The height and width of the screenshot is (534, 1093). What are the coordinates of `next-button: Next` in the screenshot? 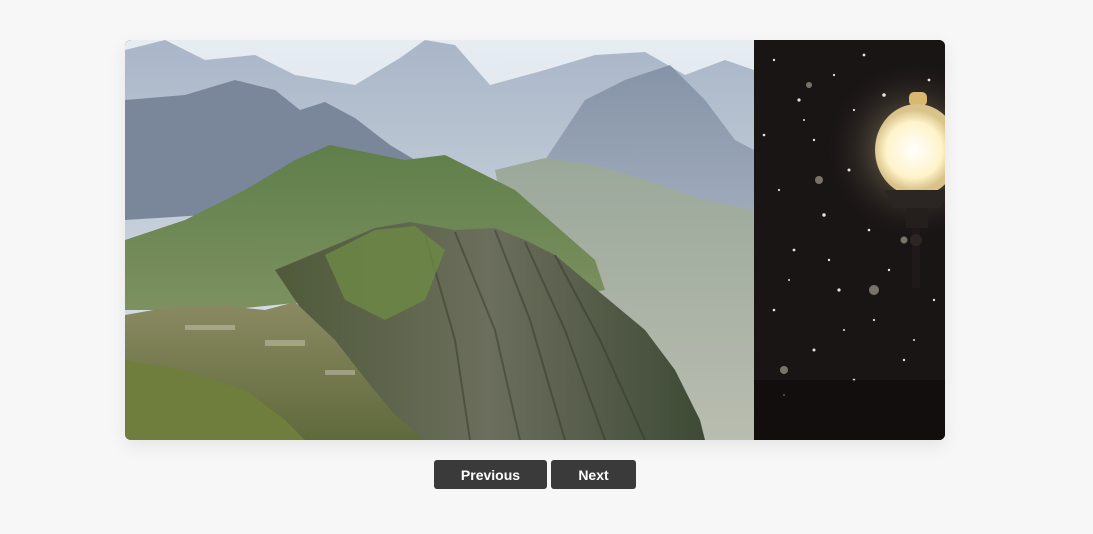 It's located at (593, 474).